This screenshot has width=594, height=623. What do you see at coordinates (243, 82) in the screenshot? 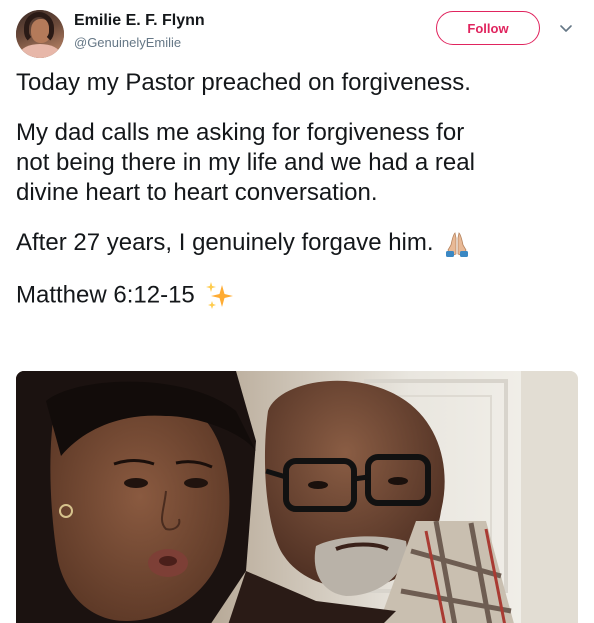
I see `tweet-line: Today my Pastor preached on forgiveness.` at bounding box center [243, 82].